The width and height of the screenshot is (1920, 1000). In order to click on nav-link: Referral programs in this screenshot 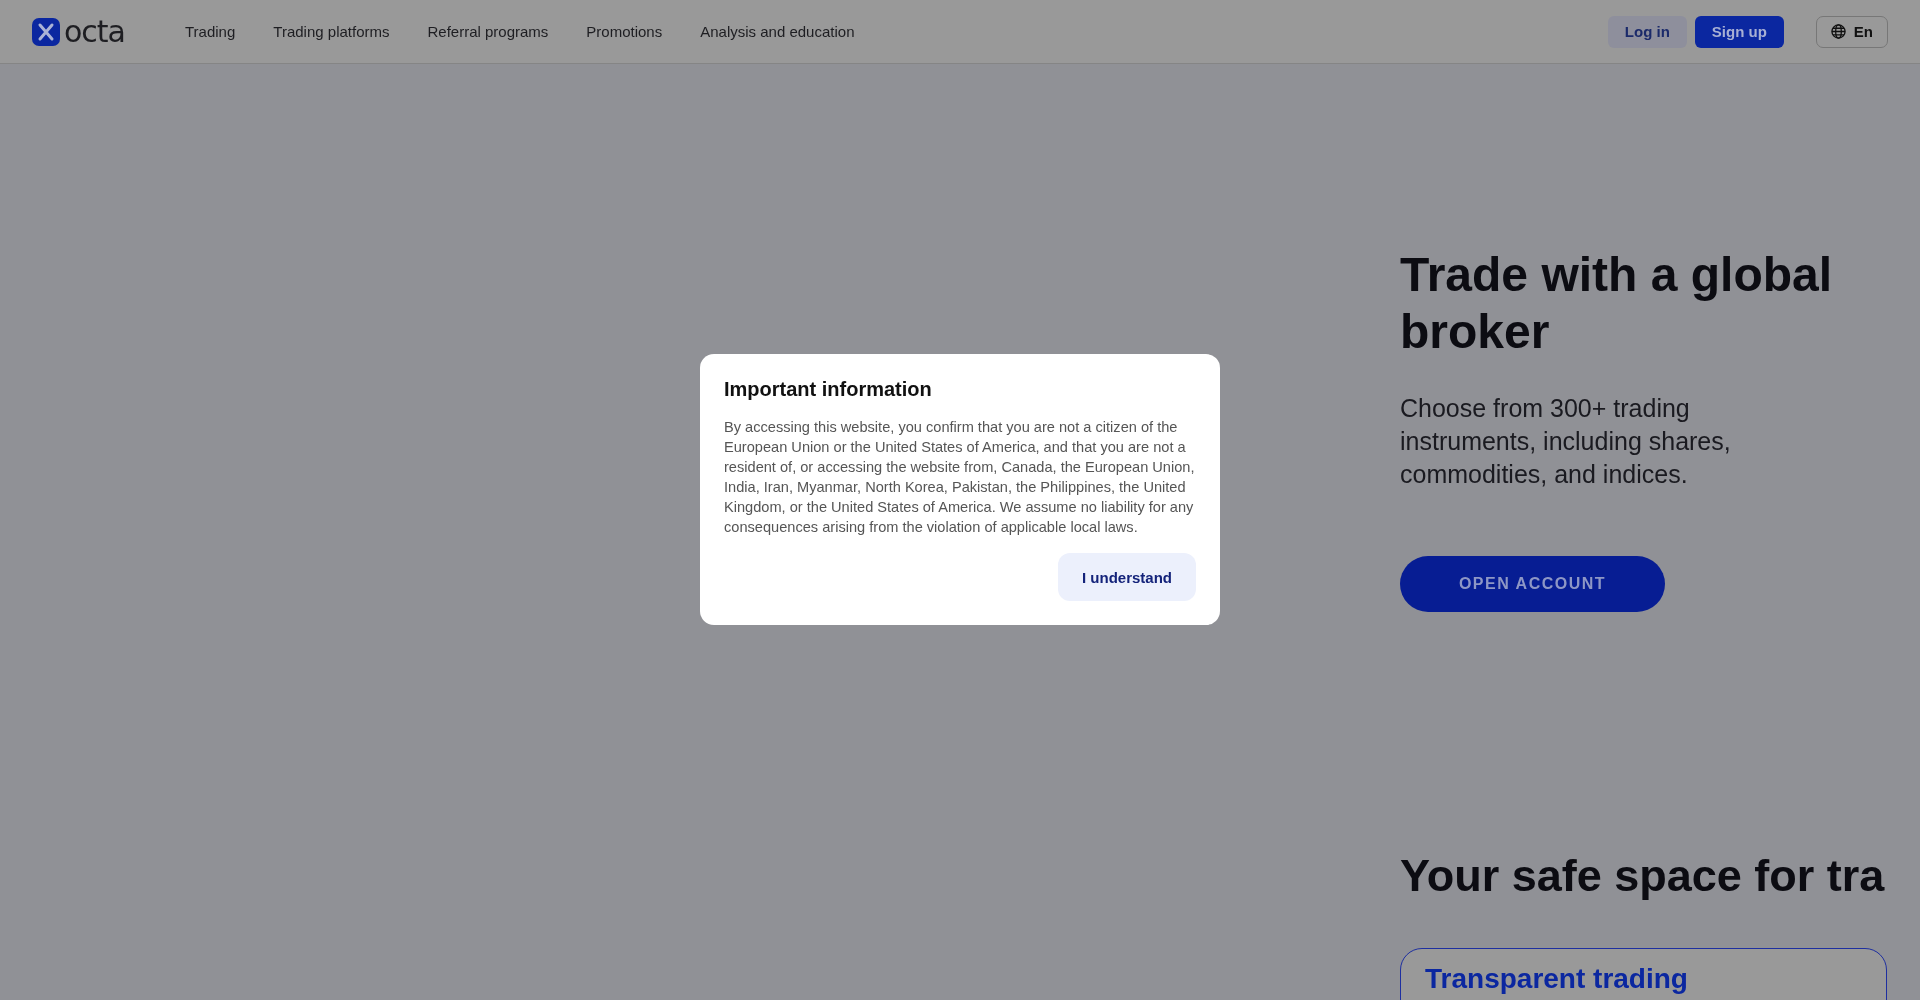, I will do `click(488, 31)`.